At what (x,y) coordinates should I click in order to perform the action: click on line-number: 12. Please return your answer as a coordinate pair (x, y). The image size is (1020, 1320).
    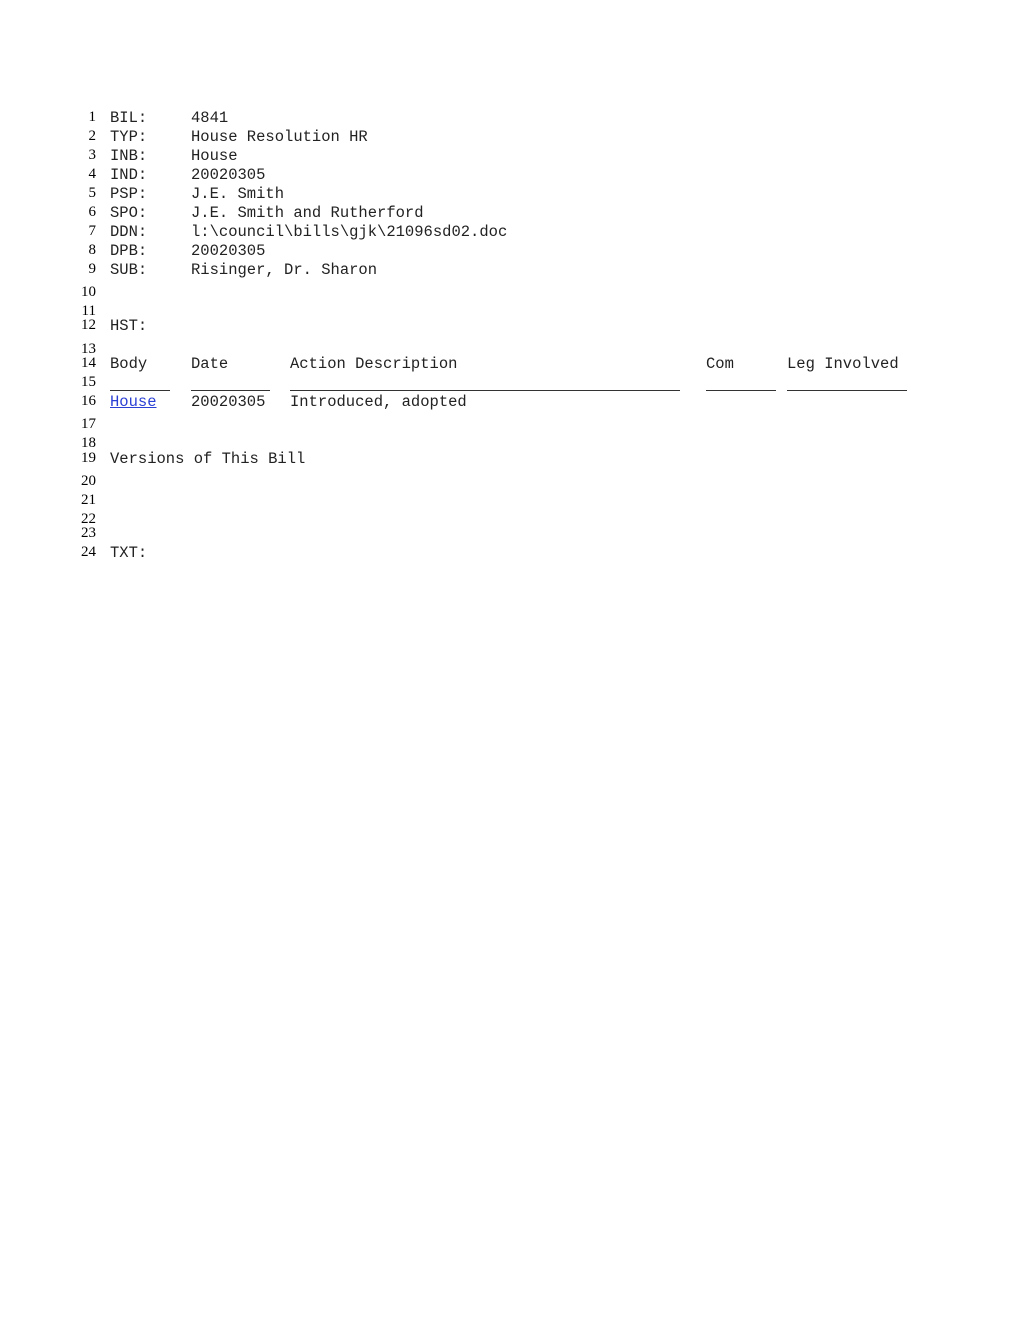
    Looking at the image, I should click on (88, 325).